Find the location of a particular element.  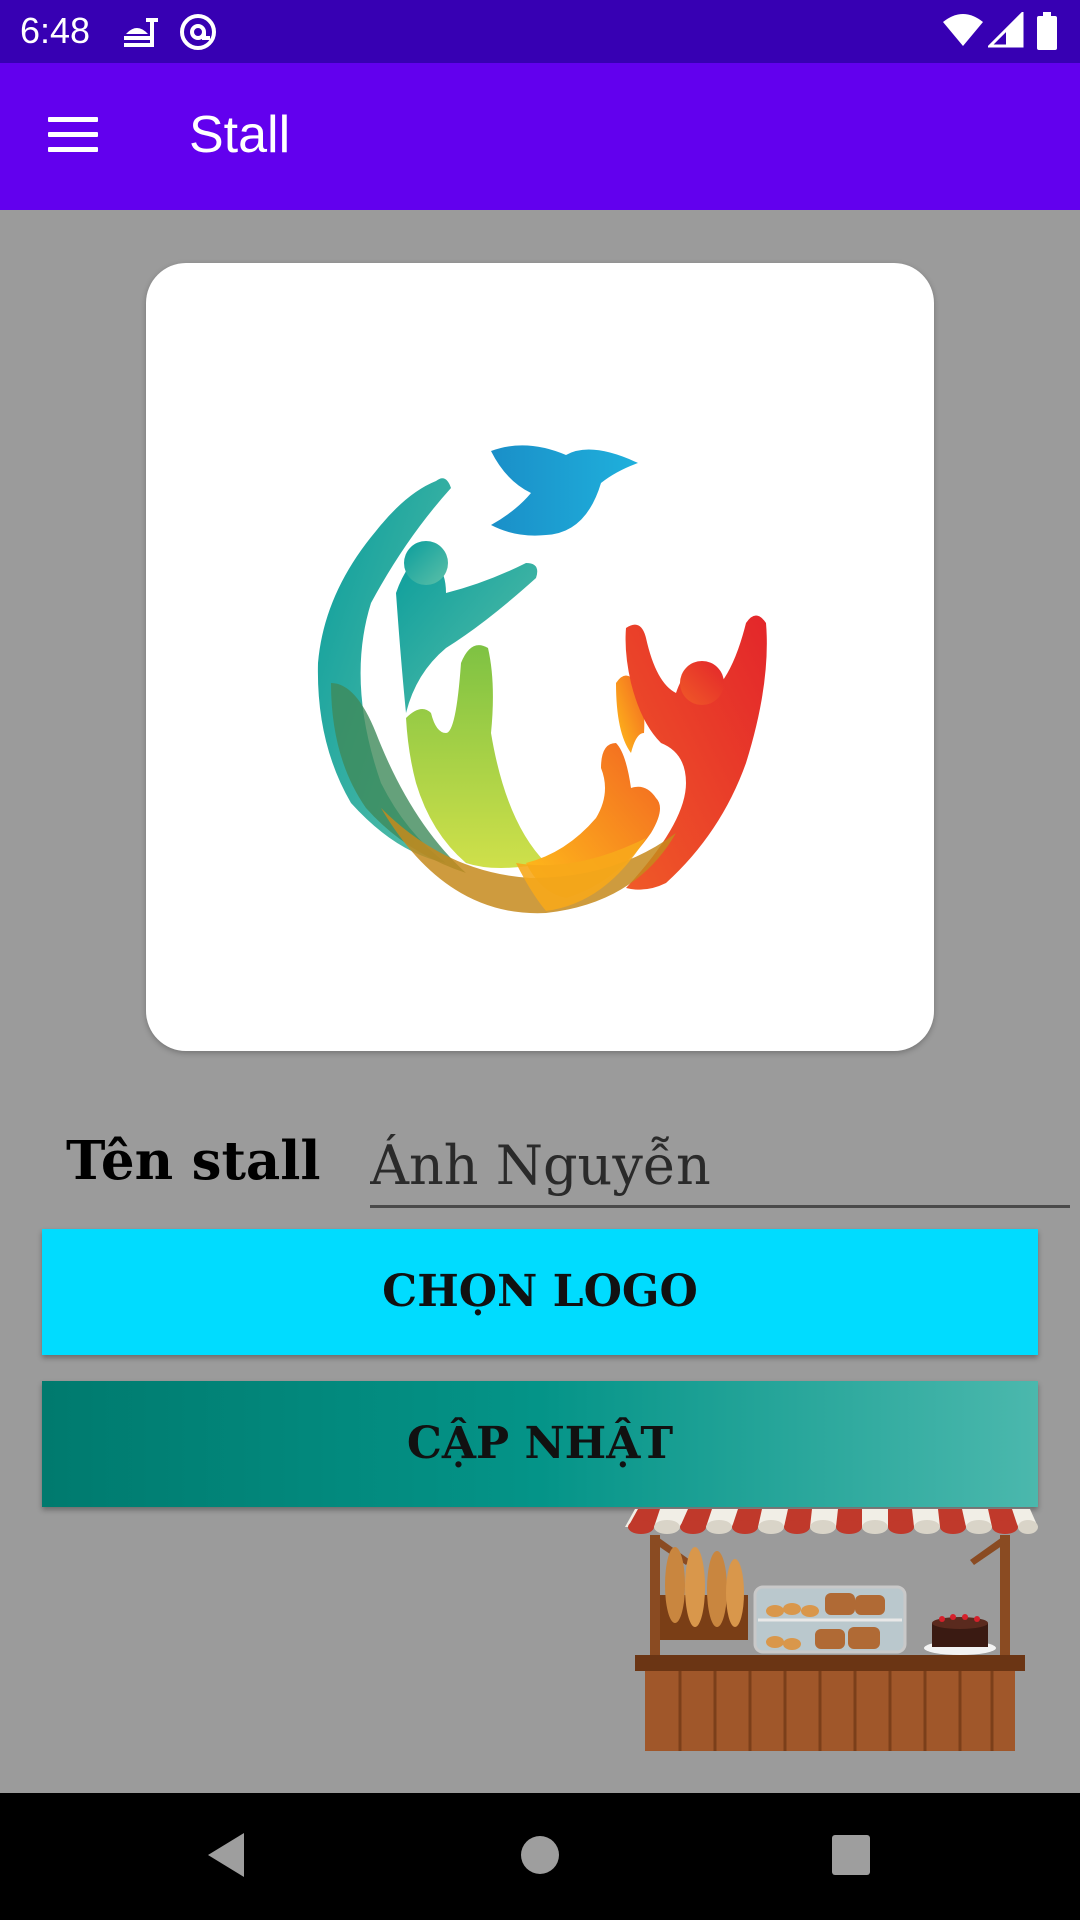

at-sign-icon is located at coordinates (198, 32).